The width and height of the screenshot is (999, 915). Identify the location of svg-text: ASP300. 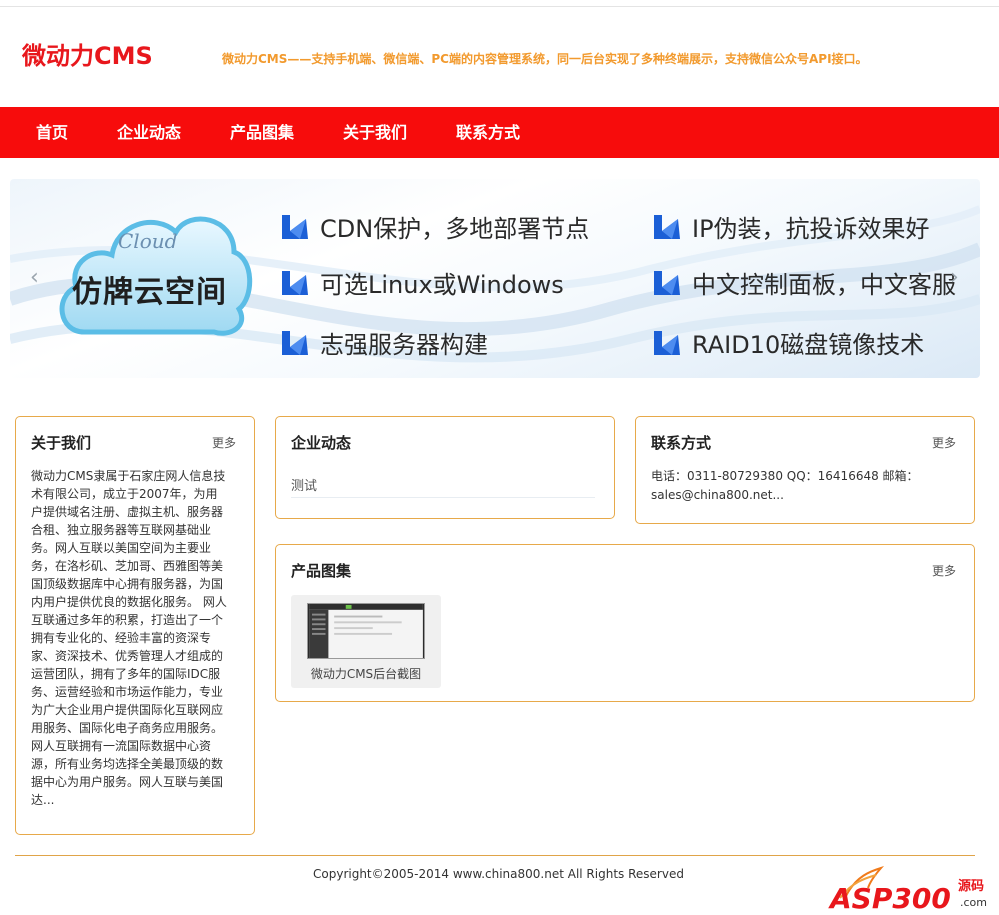
(889, 897).